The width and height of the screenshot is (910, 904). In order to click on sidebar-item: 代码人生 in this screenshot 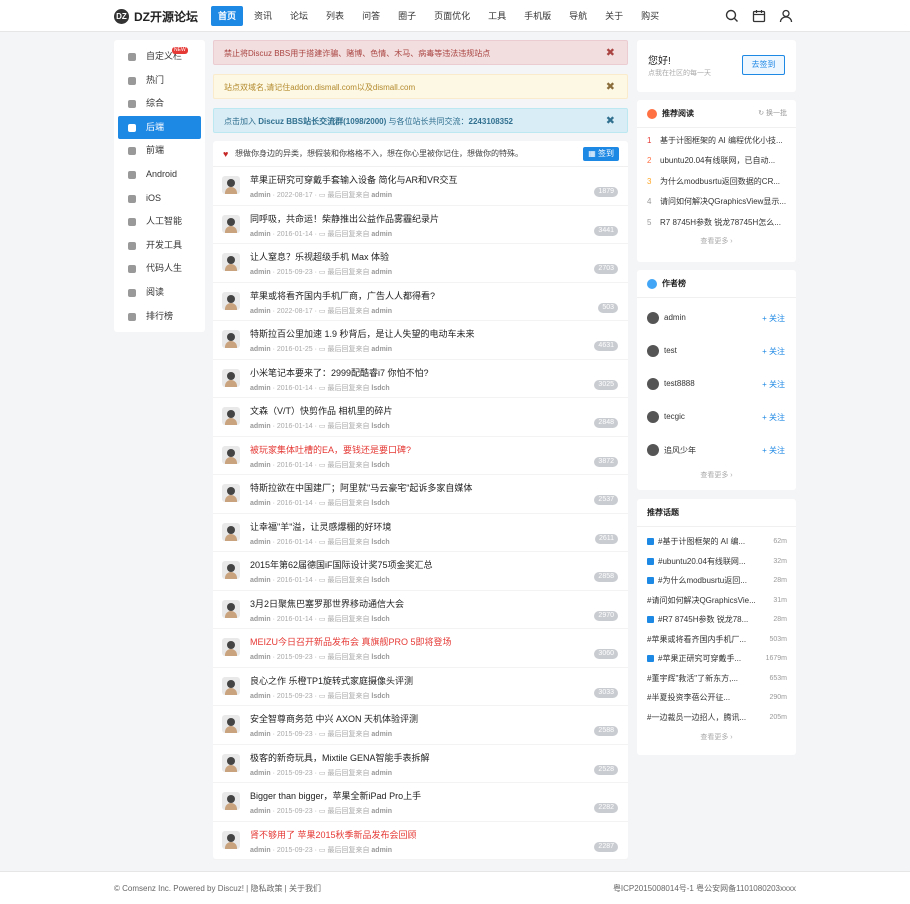, I will do `click(159, 269)`.